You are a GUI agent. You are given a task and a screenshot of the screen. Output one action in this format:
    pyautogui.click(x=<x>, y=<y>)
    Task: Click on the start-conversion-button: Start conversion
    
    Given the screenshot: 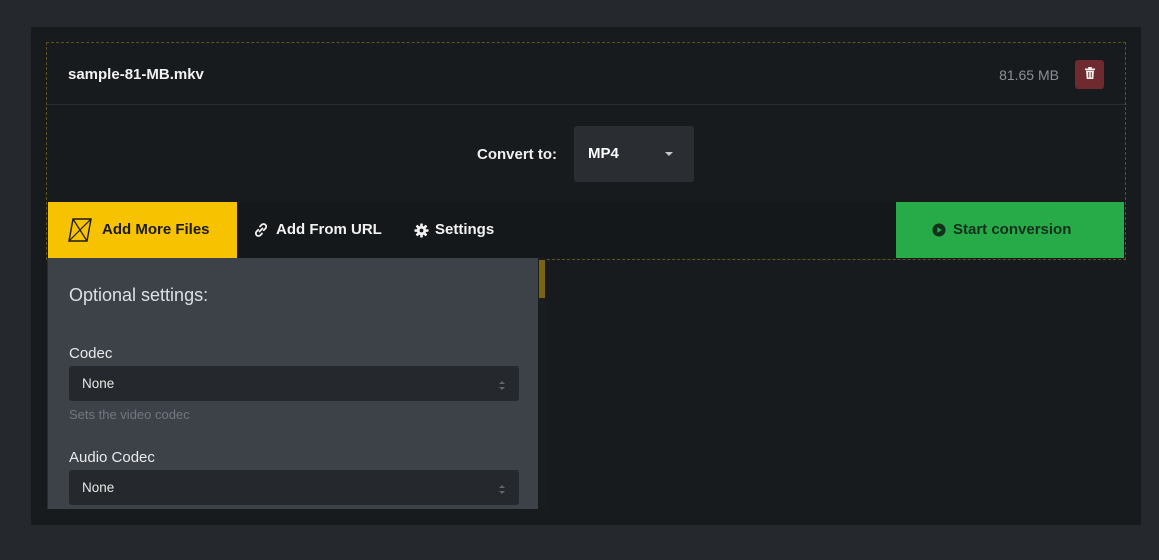 What is the action you would take?
    pyautogui.click(x=1010, y=230)
    